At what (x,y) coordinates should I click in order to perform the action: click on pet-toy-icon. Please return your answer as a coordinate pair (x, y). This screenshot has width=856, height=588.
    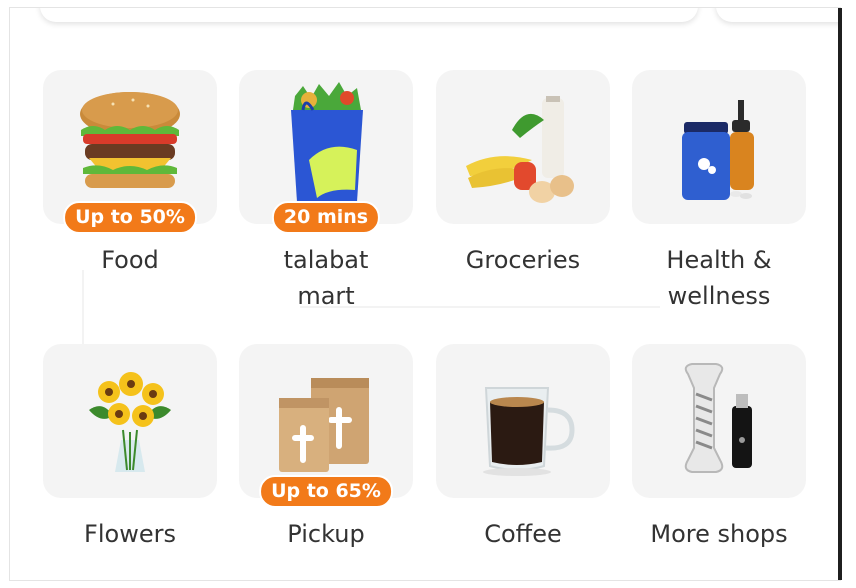
    Looking at the image, I should click on (718, 418).